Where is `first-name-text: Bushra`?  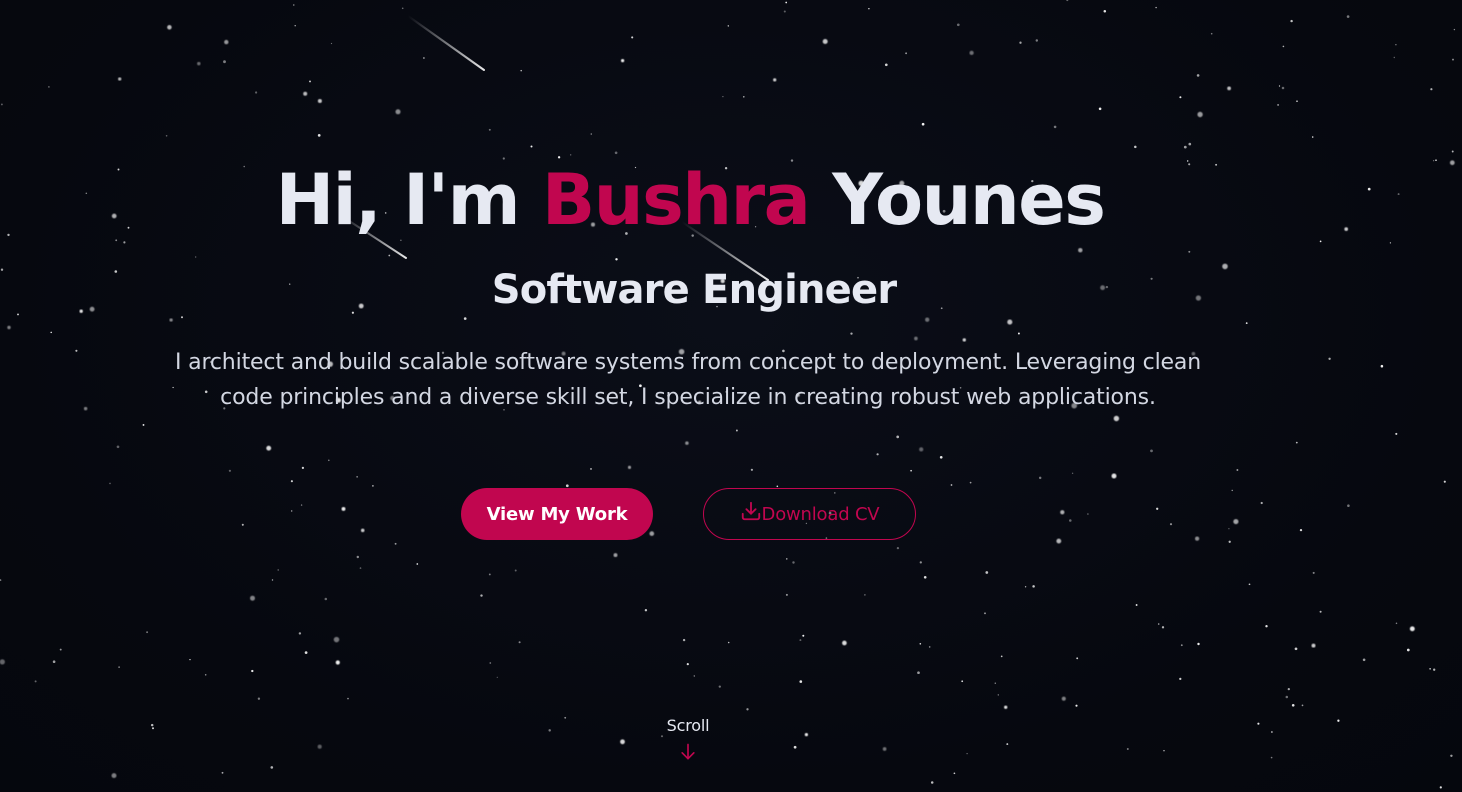 first-name-text: Bushra is located at coordinates (676, 200).